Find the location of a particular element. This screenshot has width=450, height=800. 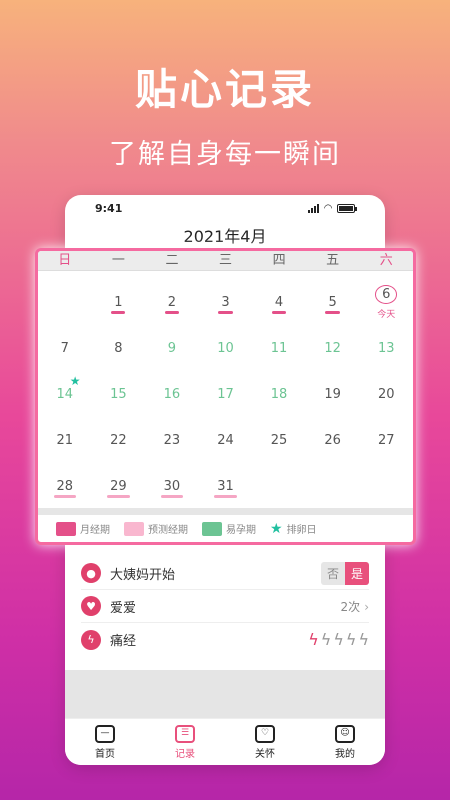

cramps-level-selector: ϟϟϟϟϟ is located at coordinates (338, 639).